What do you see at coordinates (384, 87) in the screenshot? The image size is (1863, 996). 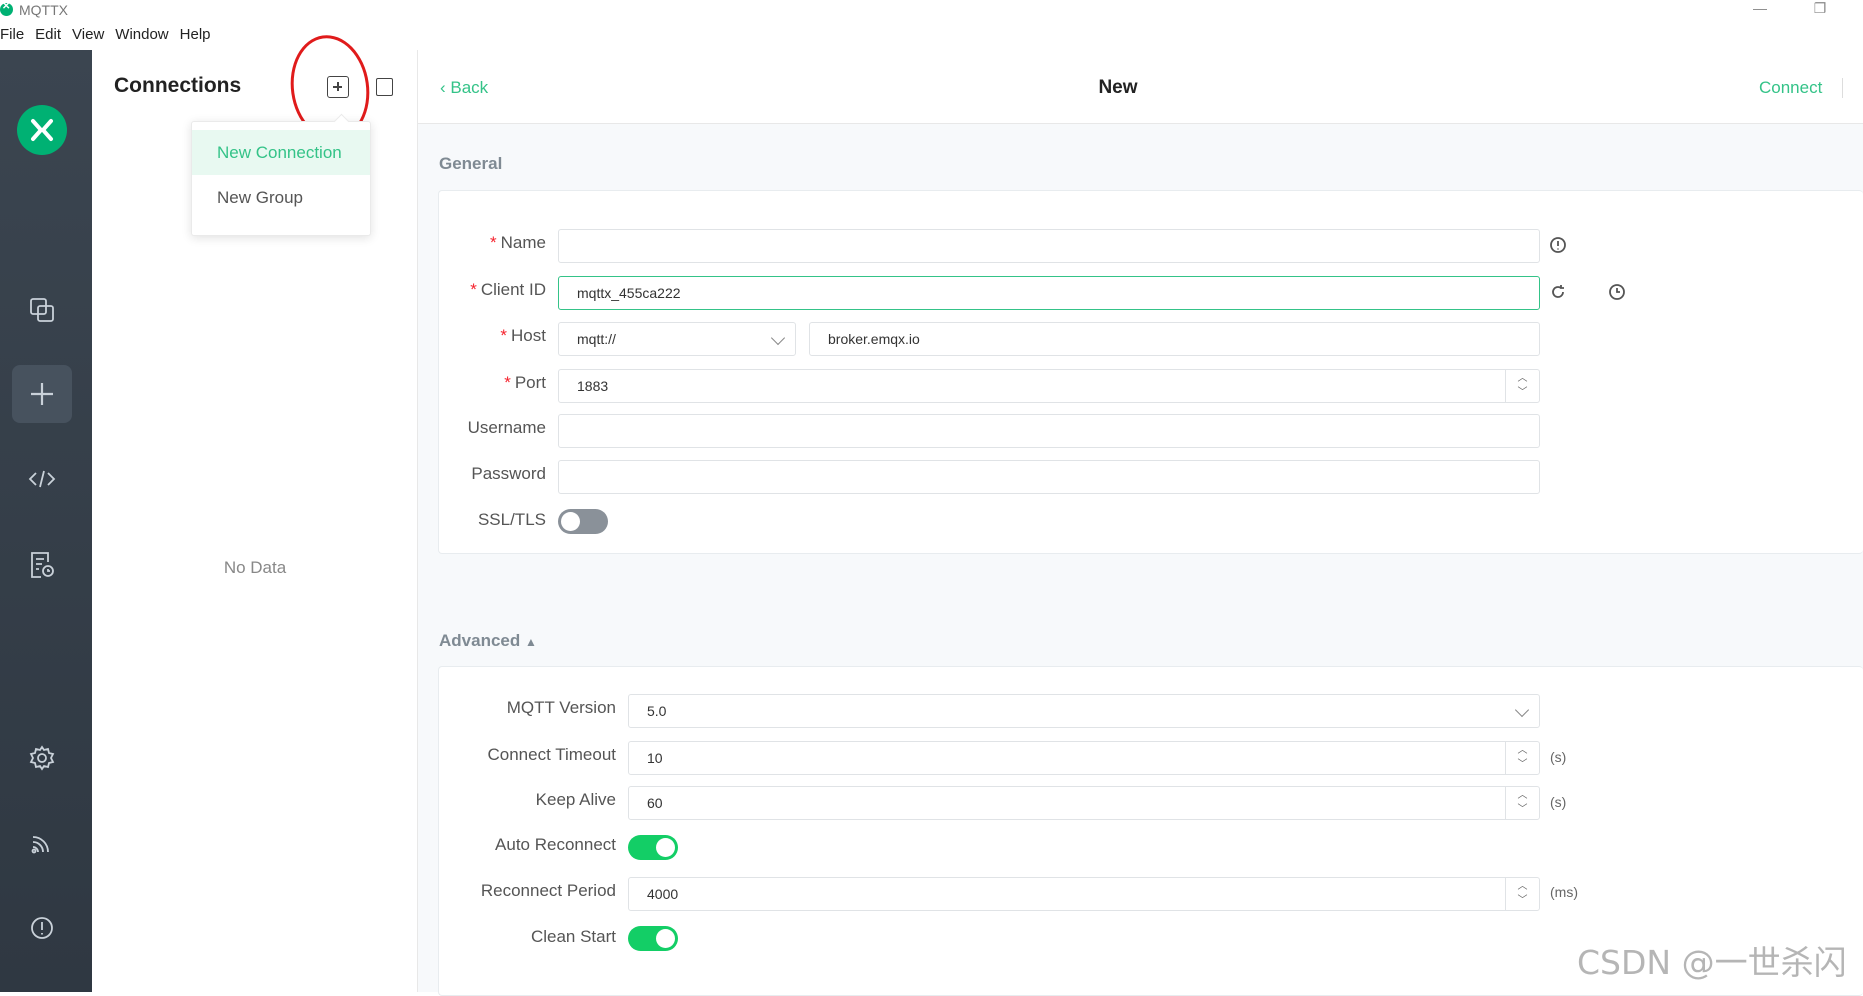 I see `collapse-panel-icon` at bounding box center [384, 87].